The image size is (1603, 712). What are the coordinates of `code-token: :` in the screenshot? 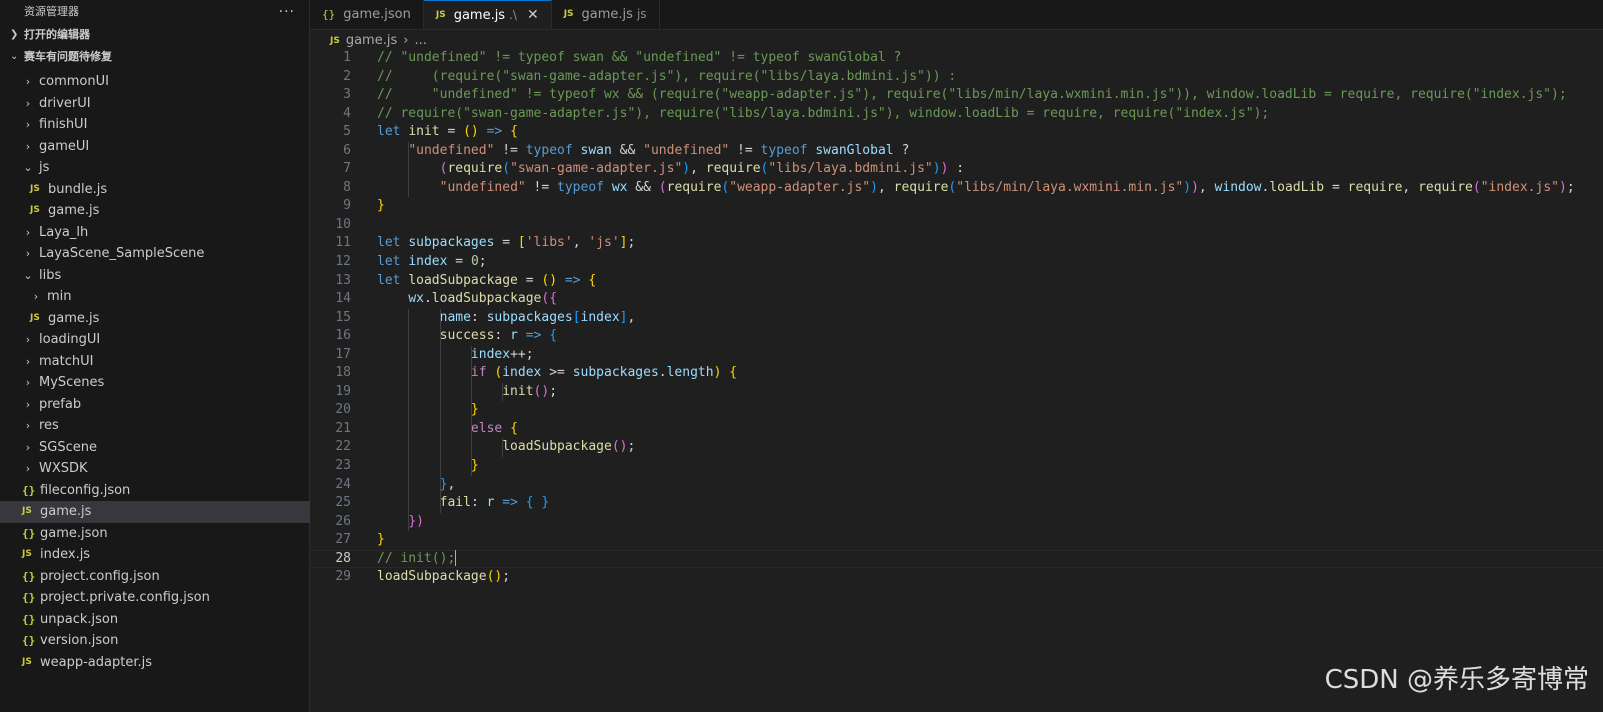 It's located at (478, 317).